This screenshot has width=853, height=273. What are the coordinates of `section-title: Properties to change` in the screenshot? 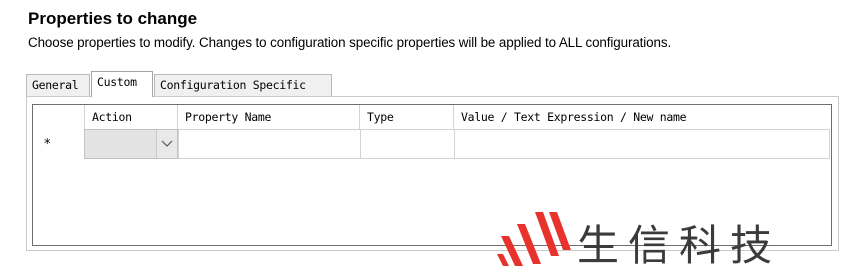 It's located at (113, 18).